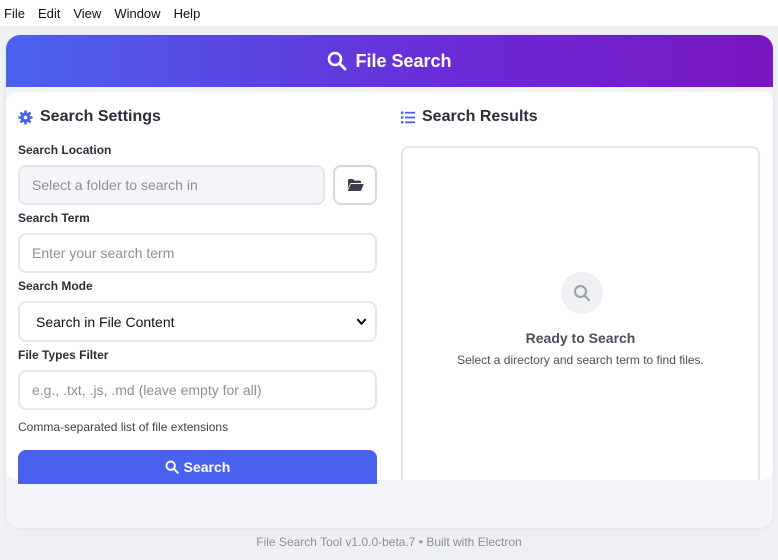  Describe the element at coordinates (187, 13) in the screenshot. I see `menu-help: Help` at that location.